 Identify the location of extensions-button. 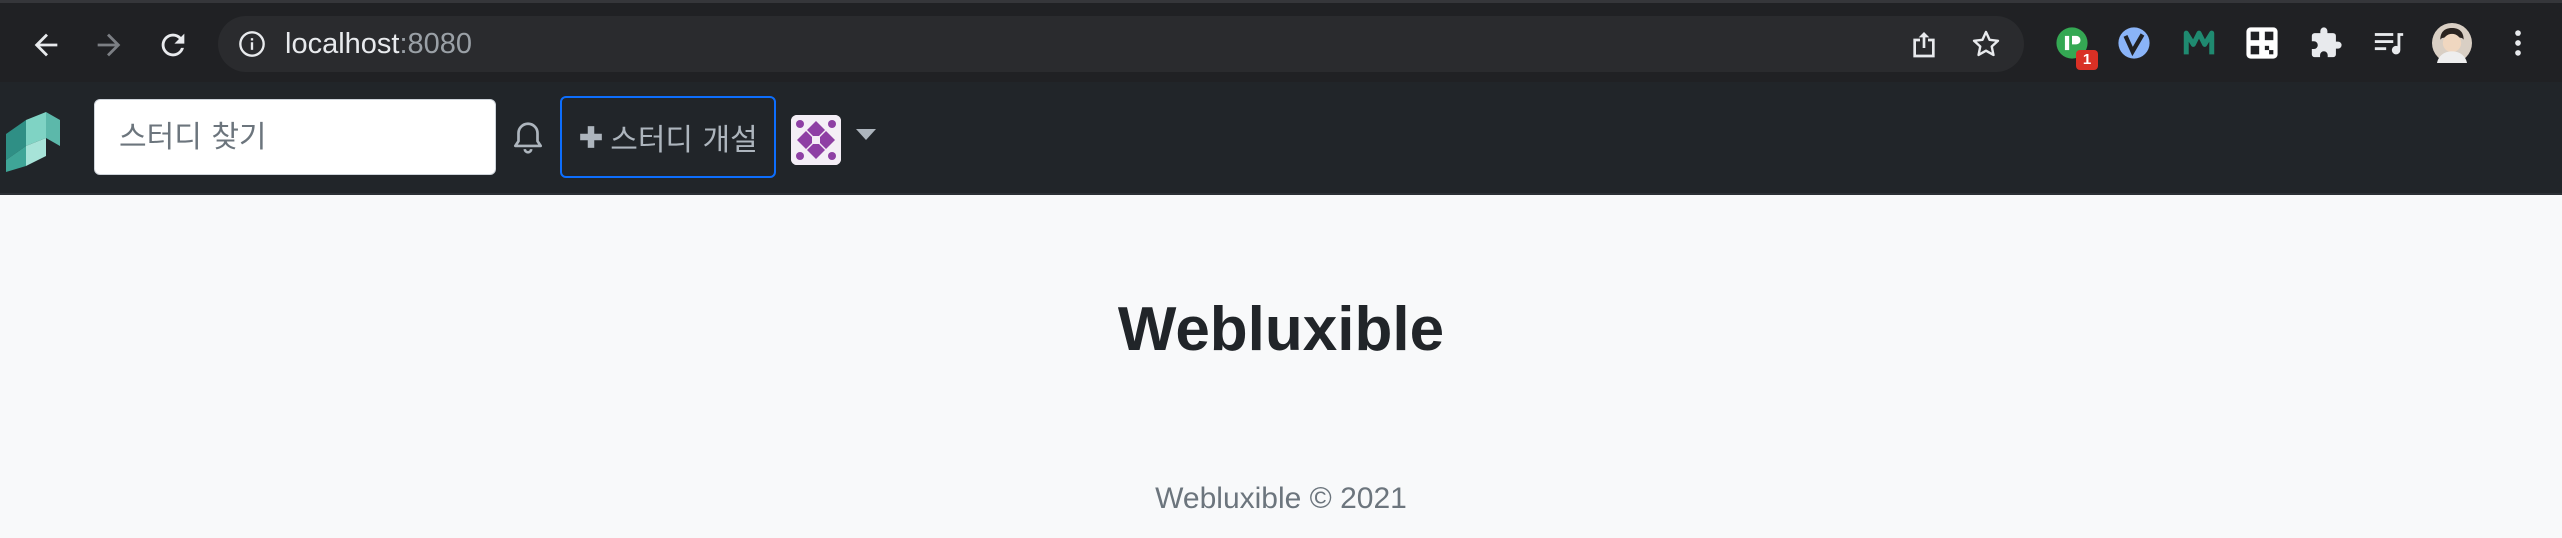
(2326, 43).